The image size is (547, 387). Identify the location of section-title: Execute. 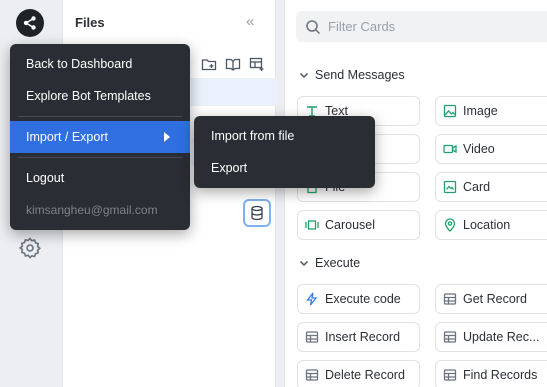
(338, 263).